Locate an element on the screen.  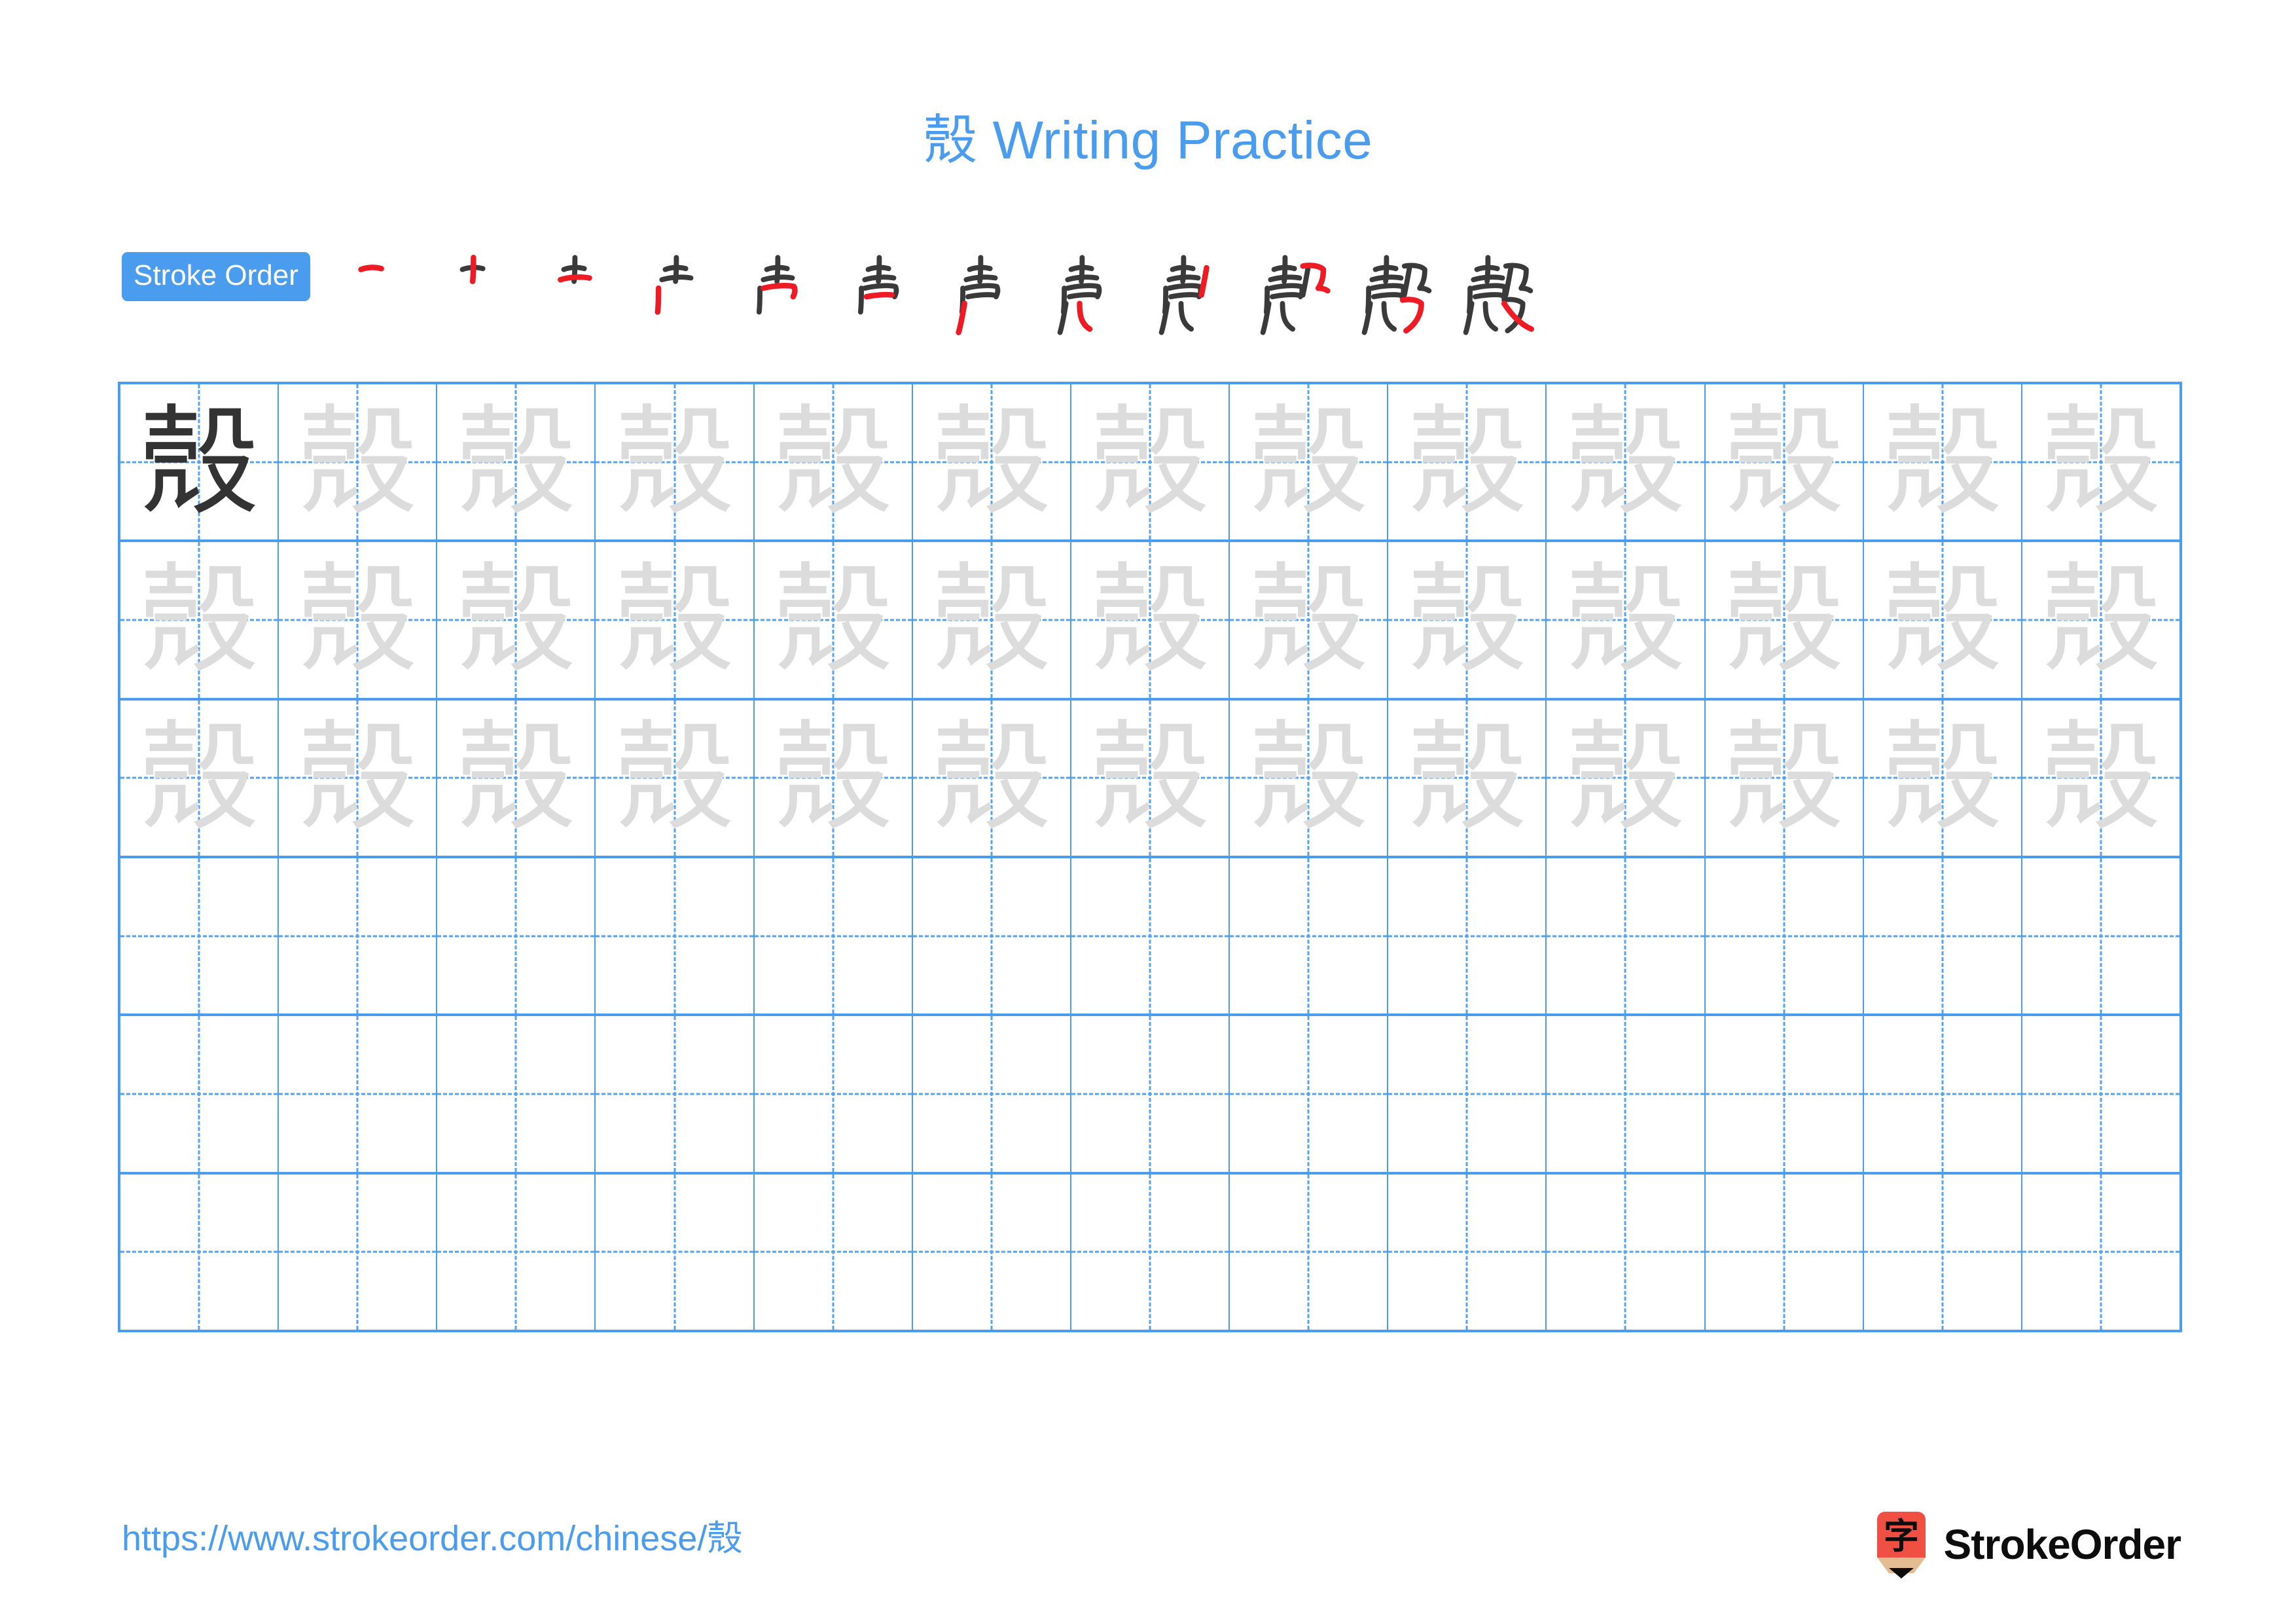
practice-cell-model: 殼 is located at coordinates (199, 462).